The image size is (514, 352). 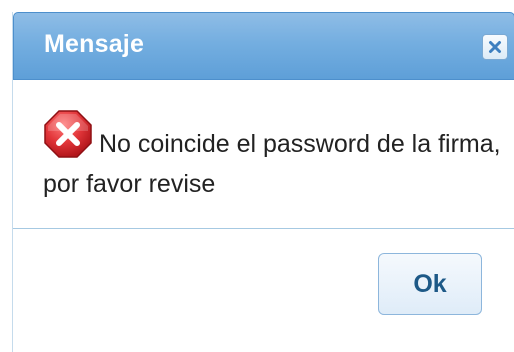 What do you see at coordinates (430, 284) in the screenshot?
I see `ok-button: Ok` at bounding box center [430, 284].